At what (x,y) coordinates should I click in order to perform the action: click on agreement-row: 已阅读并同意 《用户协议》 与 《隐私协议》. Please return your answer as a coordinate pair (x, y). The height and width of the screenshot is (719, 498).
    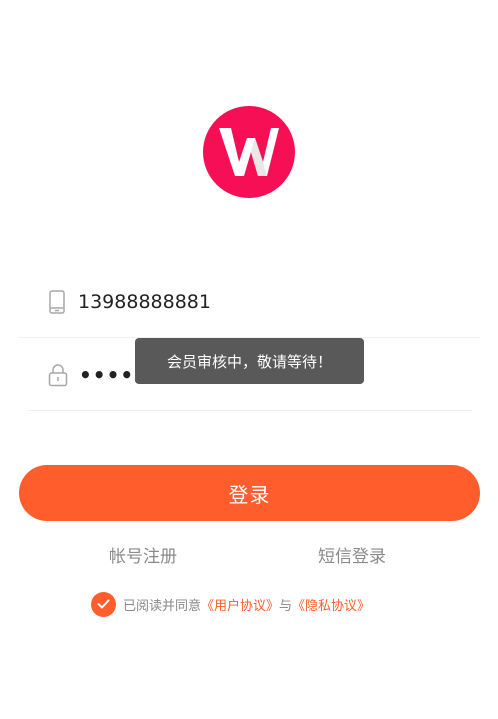
    Looking at the image, I should click on (230, 604).